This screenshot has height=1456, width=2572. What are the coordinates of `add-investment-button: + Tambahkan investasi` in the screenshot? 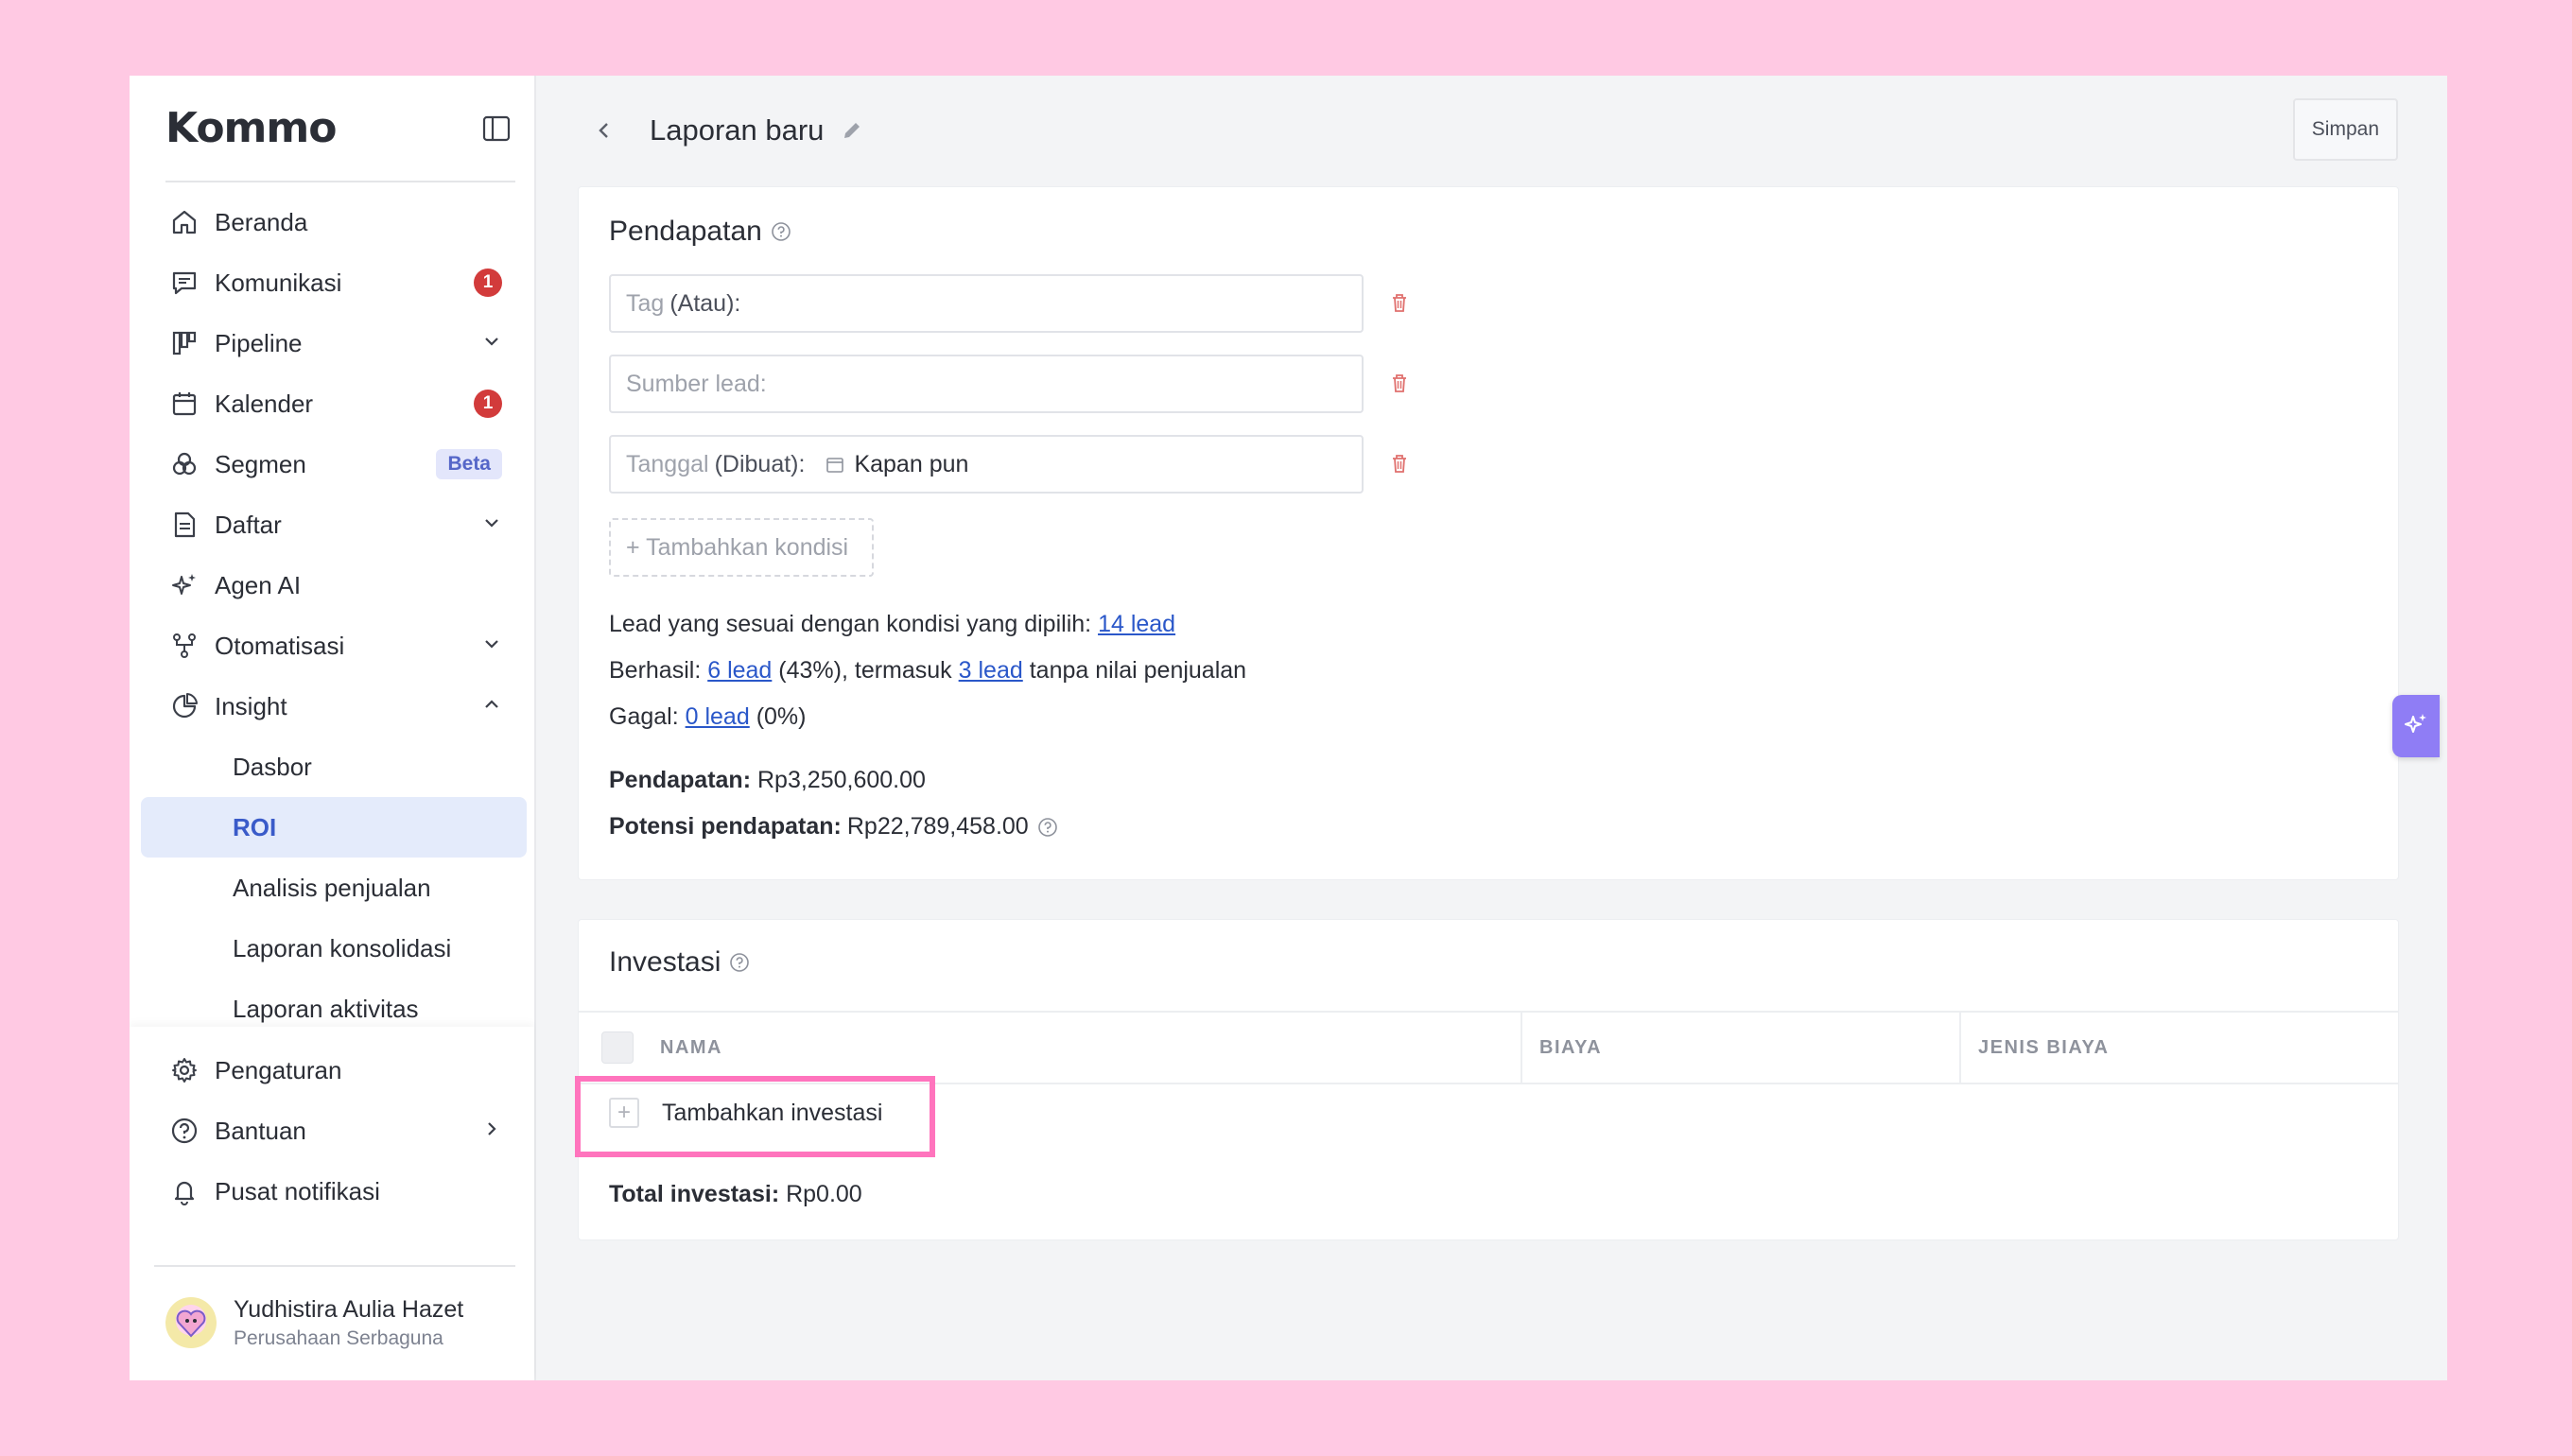 It's located at (745, 1113).